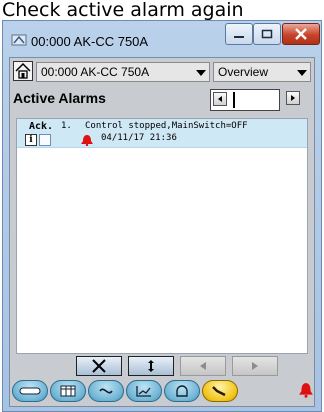 The image size is (324, 412). I want to click on nav-wrench-button, so click(220, 391).